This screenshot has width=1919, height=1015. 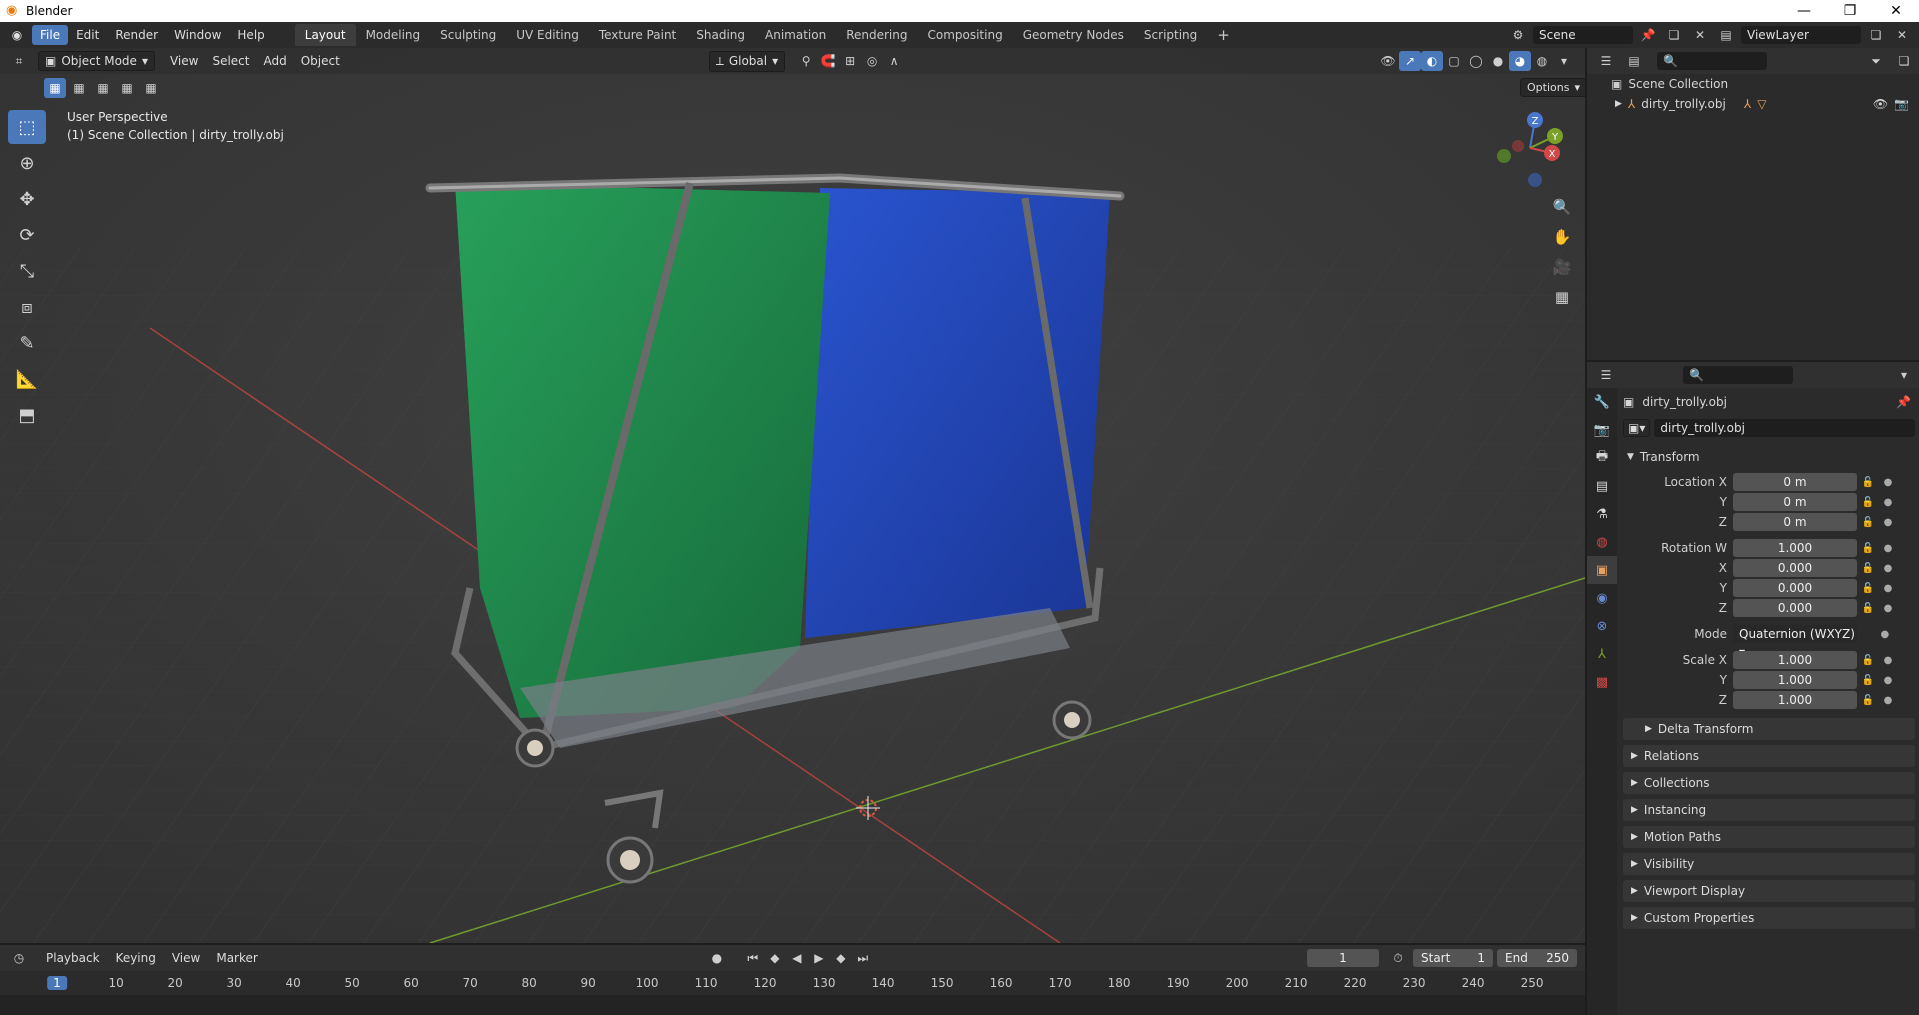 I want to click on delta-transform-panel: ▶ Delta Transform, so click(x=1769, y=729).